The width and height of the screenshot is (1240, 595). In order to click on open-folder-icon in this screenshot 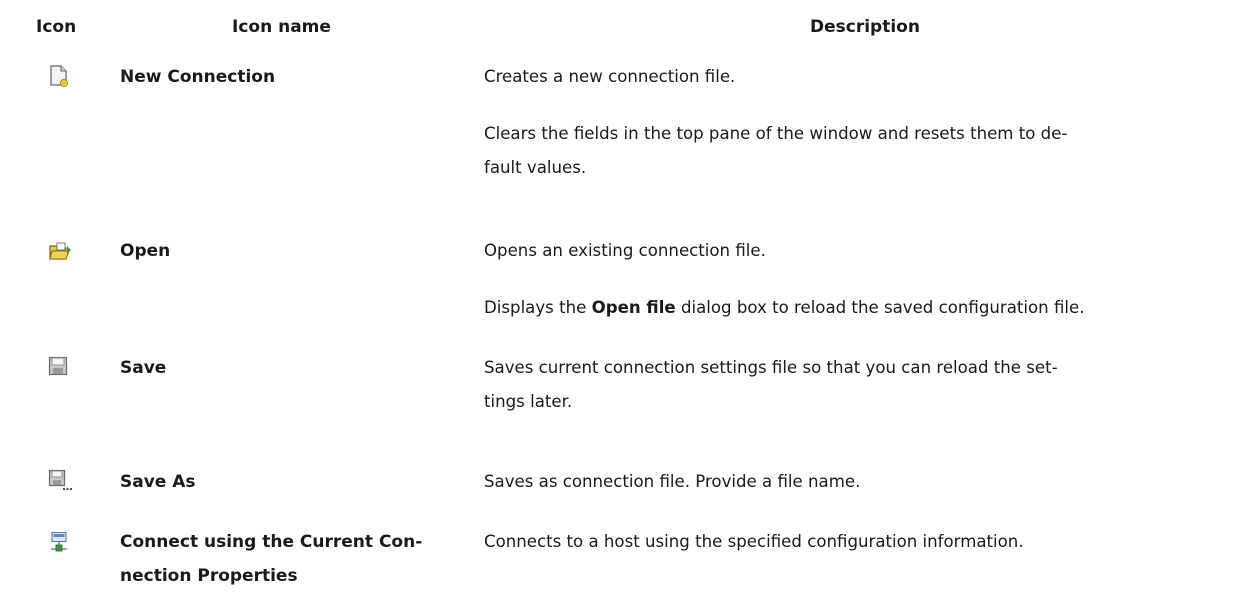, I will do `click(61, 253)`.